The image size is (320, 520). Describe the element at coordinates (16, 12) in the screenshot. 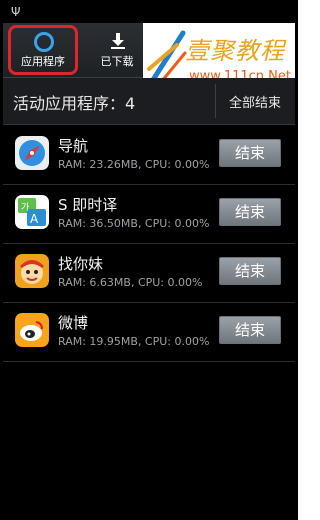

I see `usb-icon: Ψ` at that location.